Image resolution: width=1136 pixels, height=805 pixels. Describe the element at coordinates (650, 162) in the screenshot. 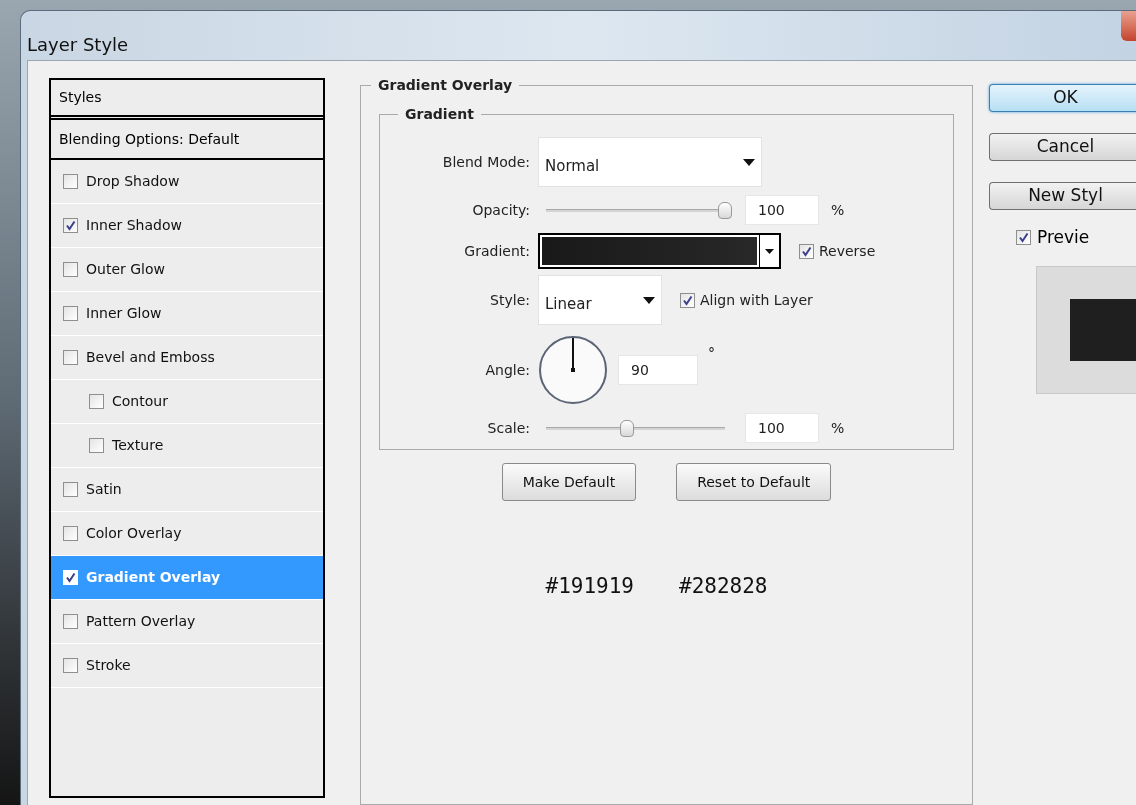

I see `blend-mode-dropdown: Normal` at that location.